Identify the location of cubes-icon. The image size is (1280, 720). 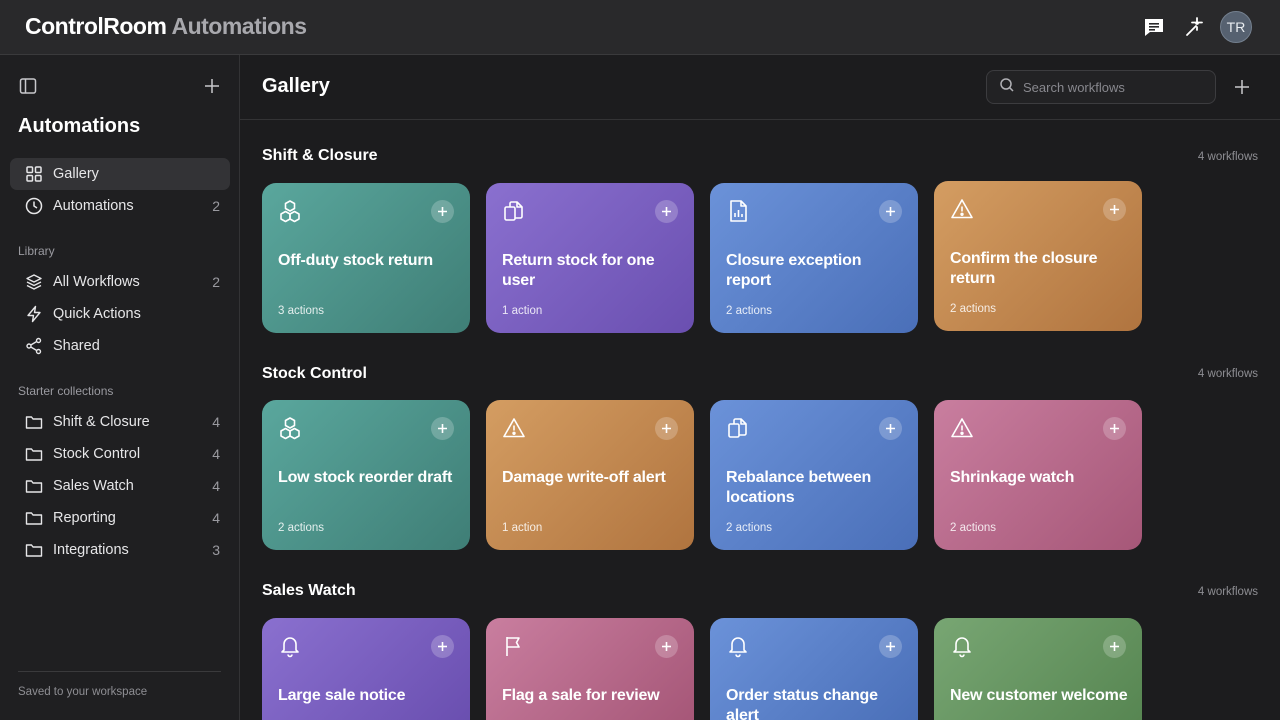
(290, 211).